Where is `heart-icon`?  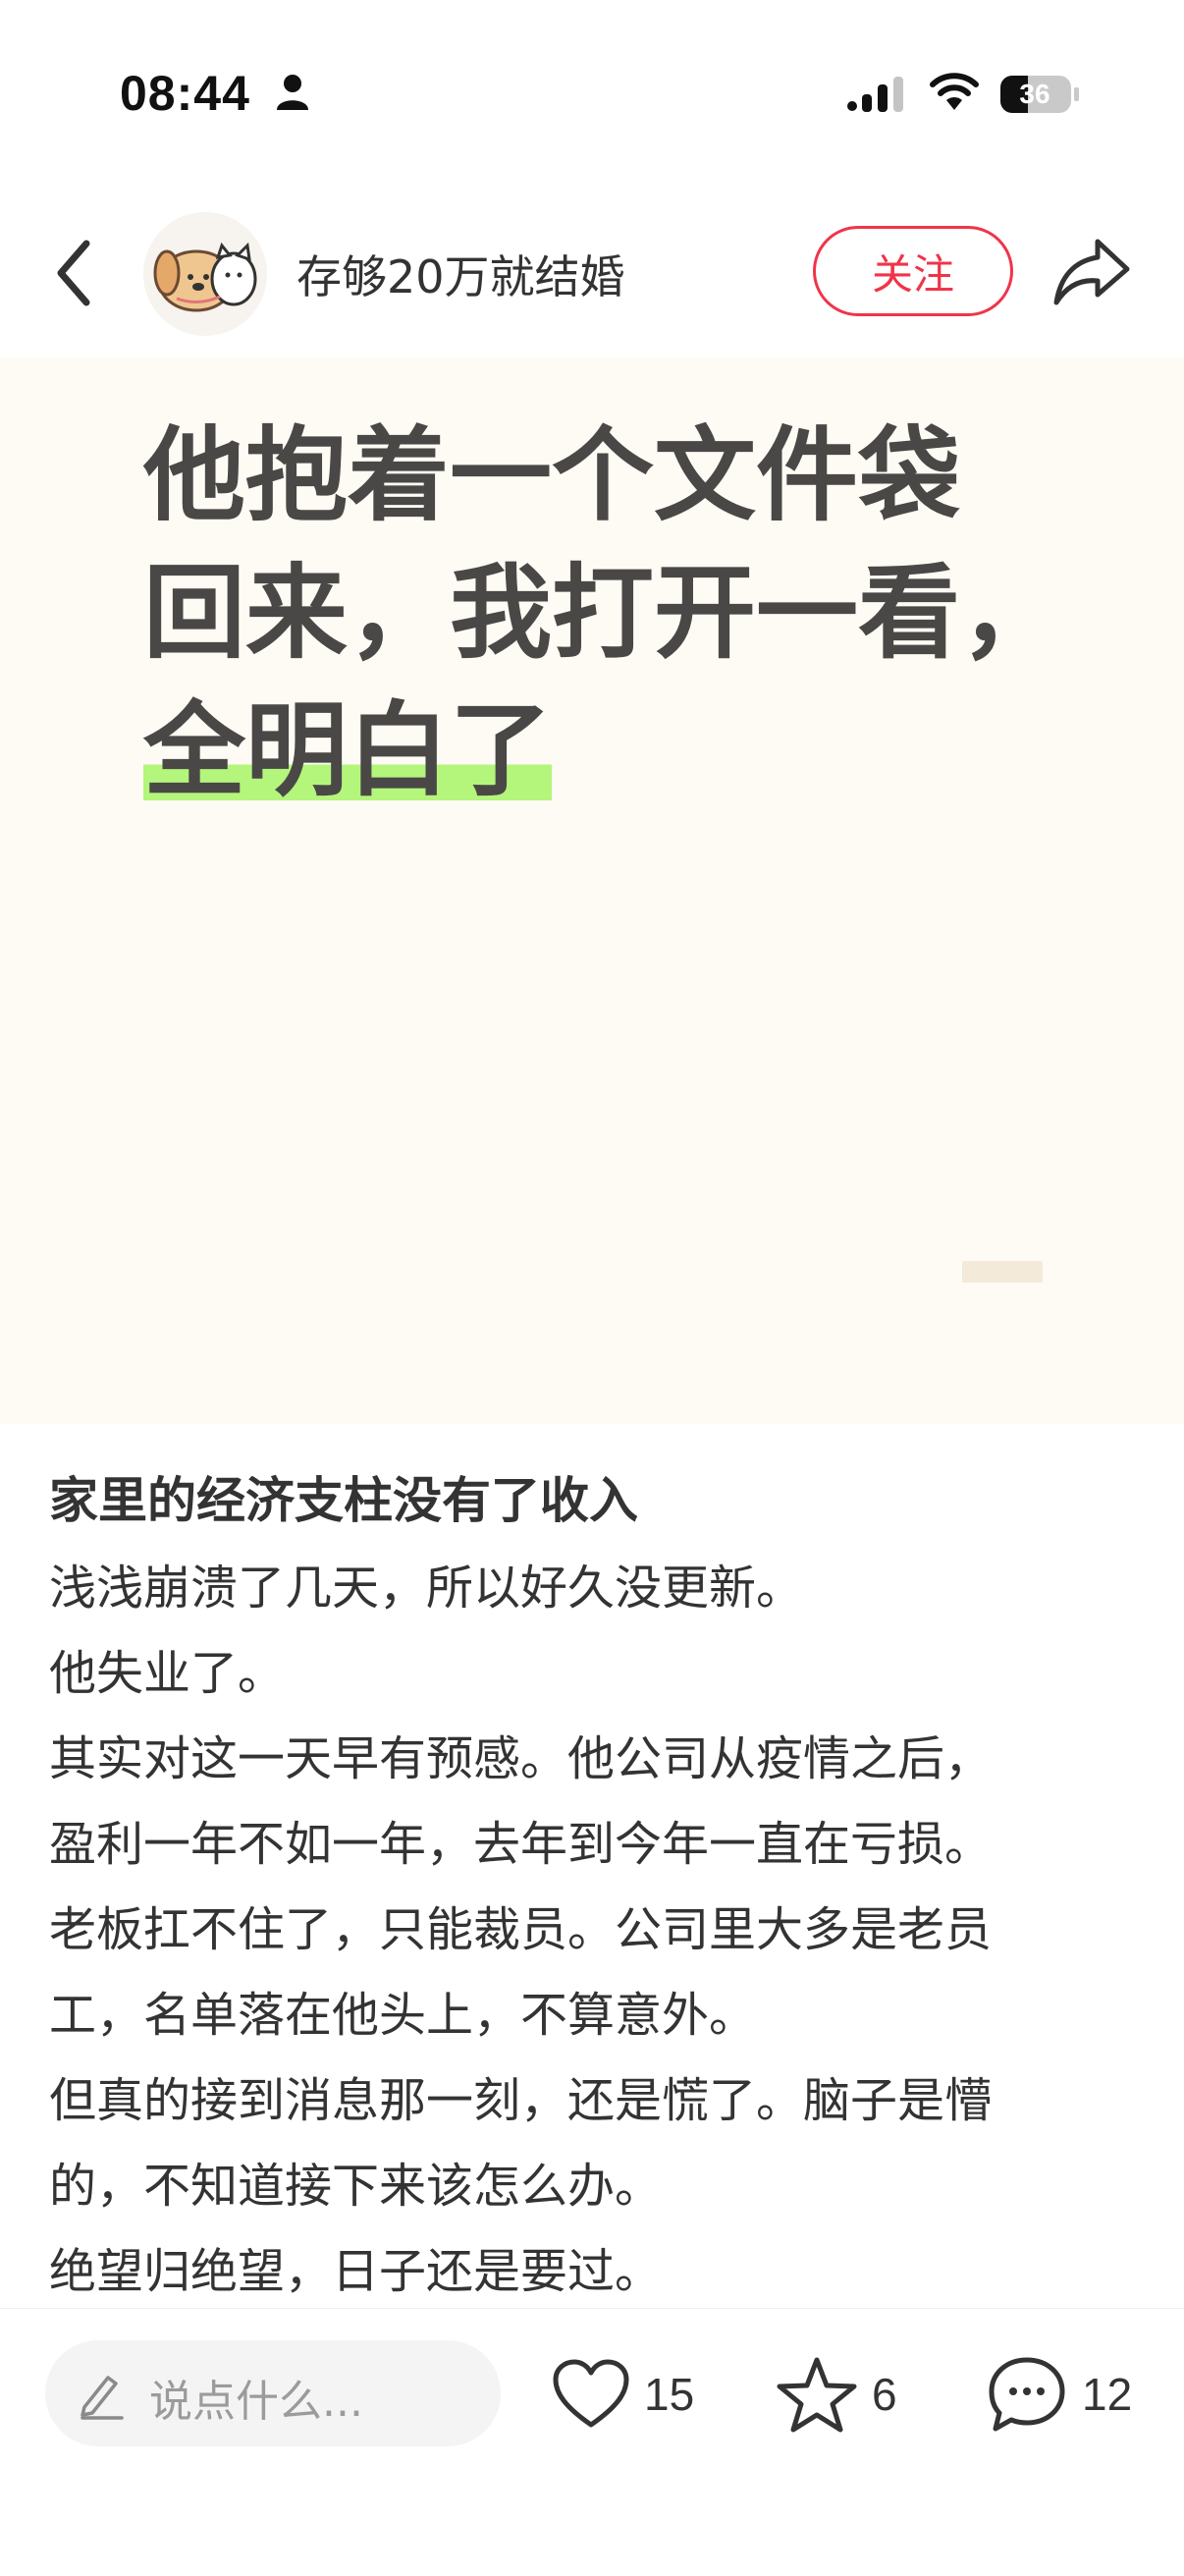
heart-icon is located at coordinates (591, 2393).